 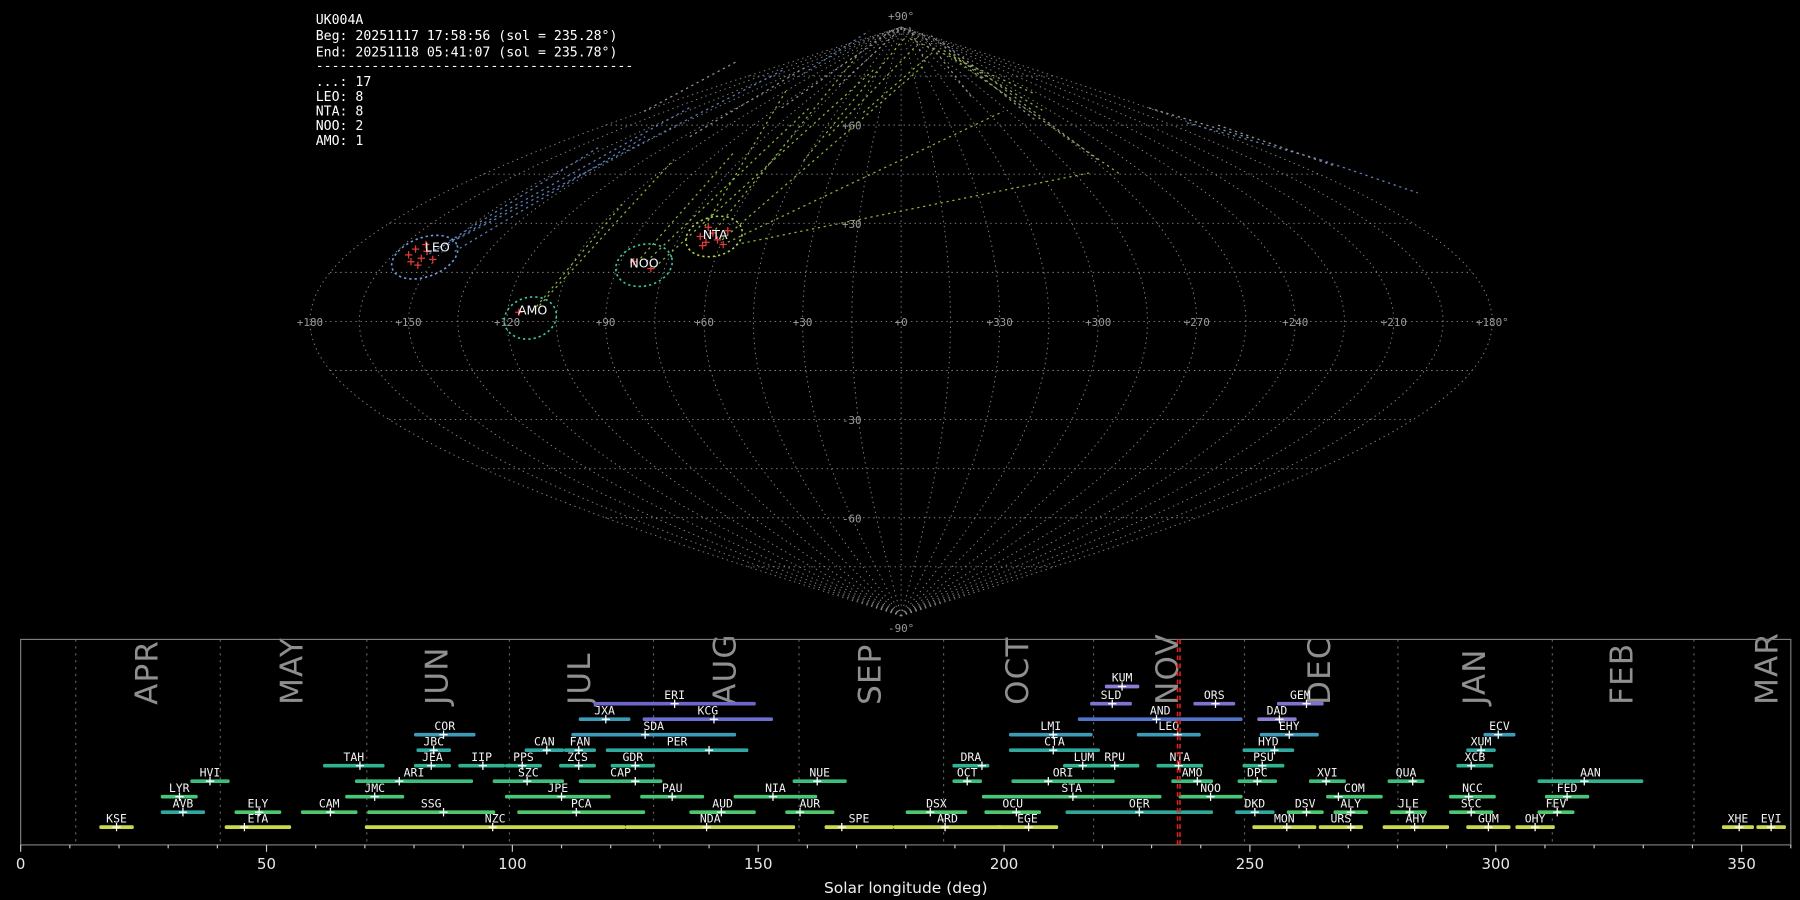 I want to click on month-label: JUN, so click(x=438, y=676).